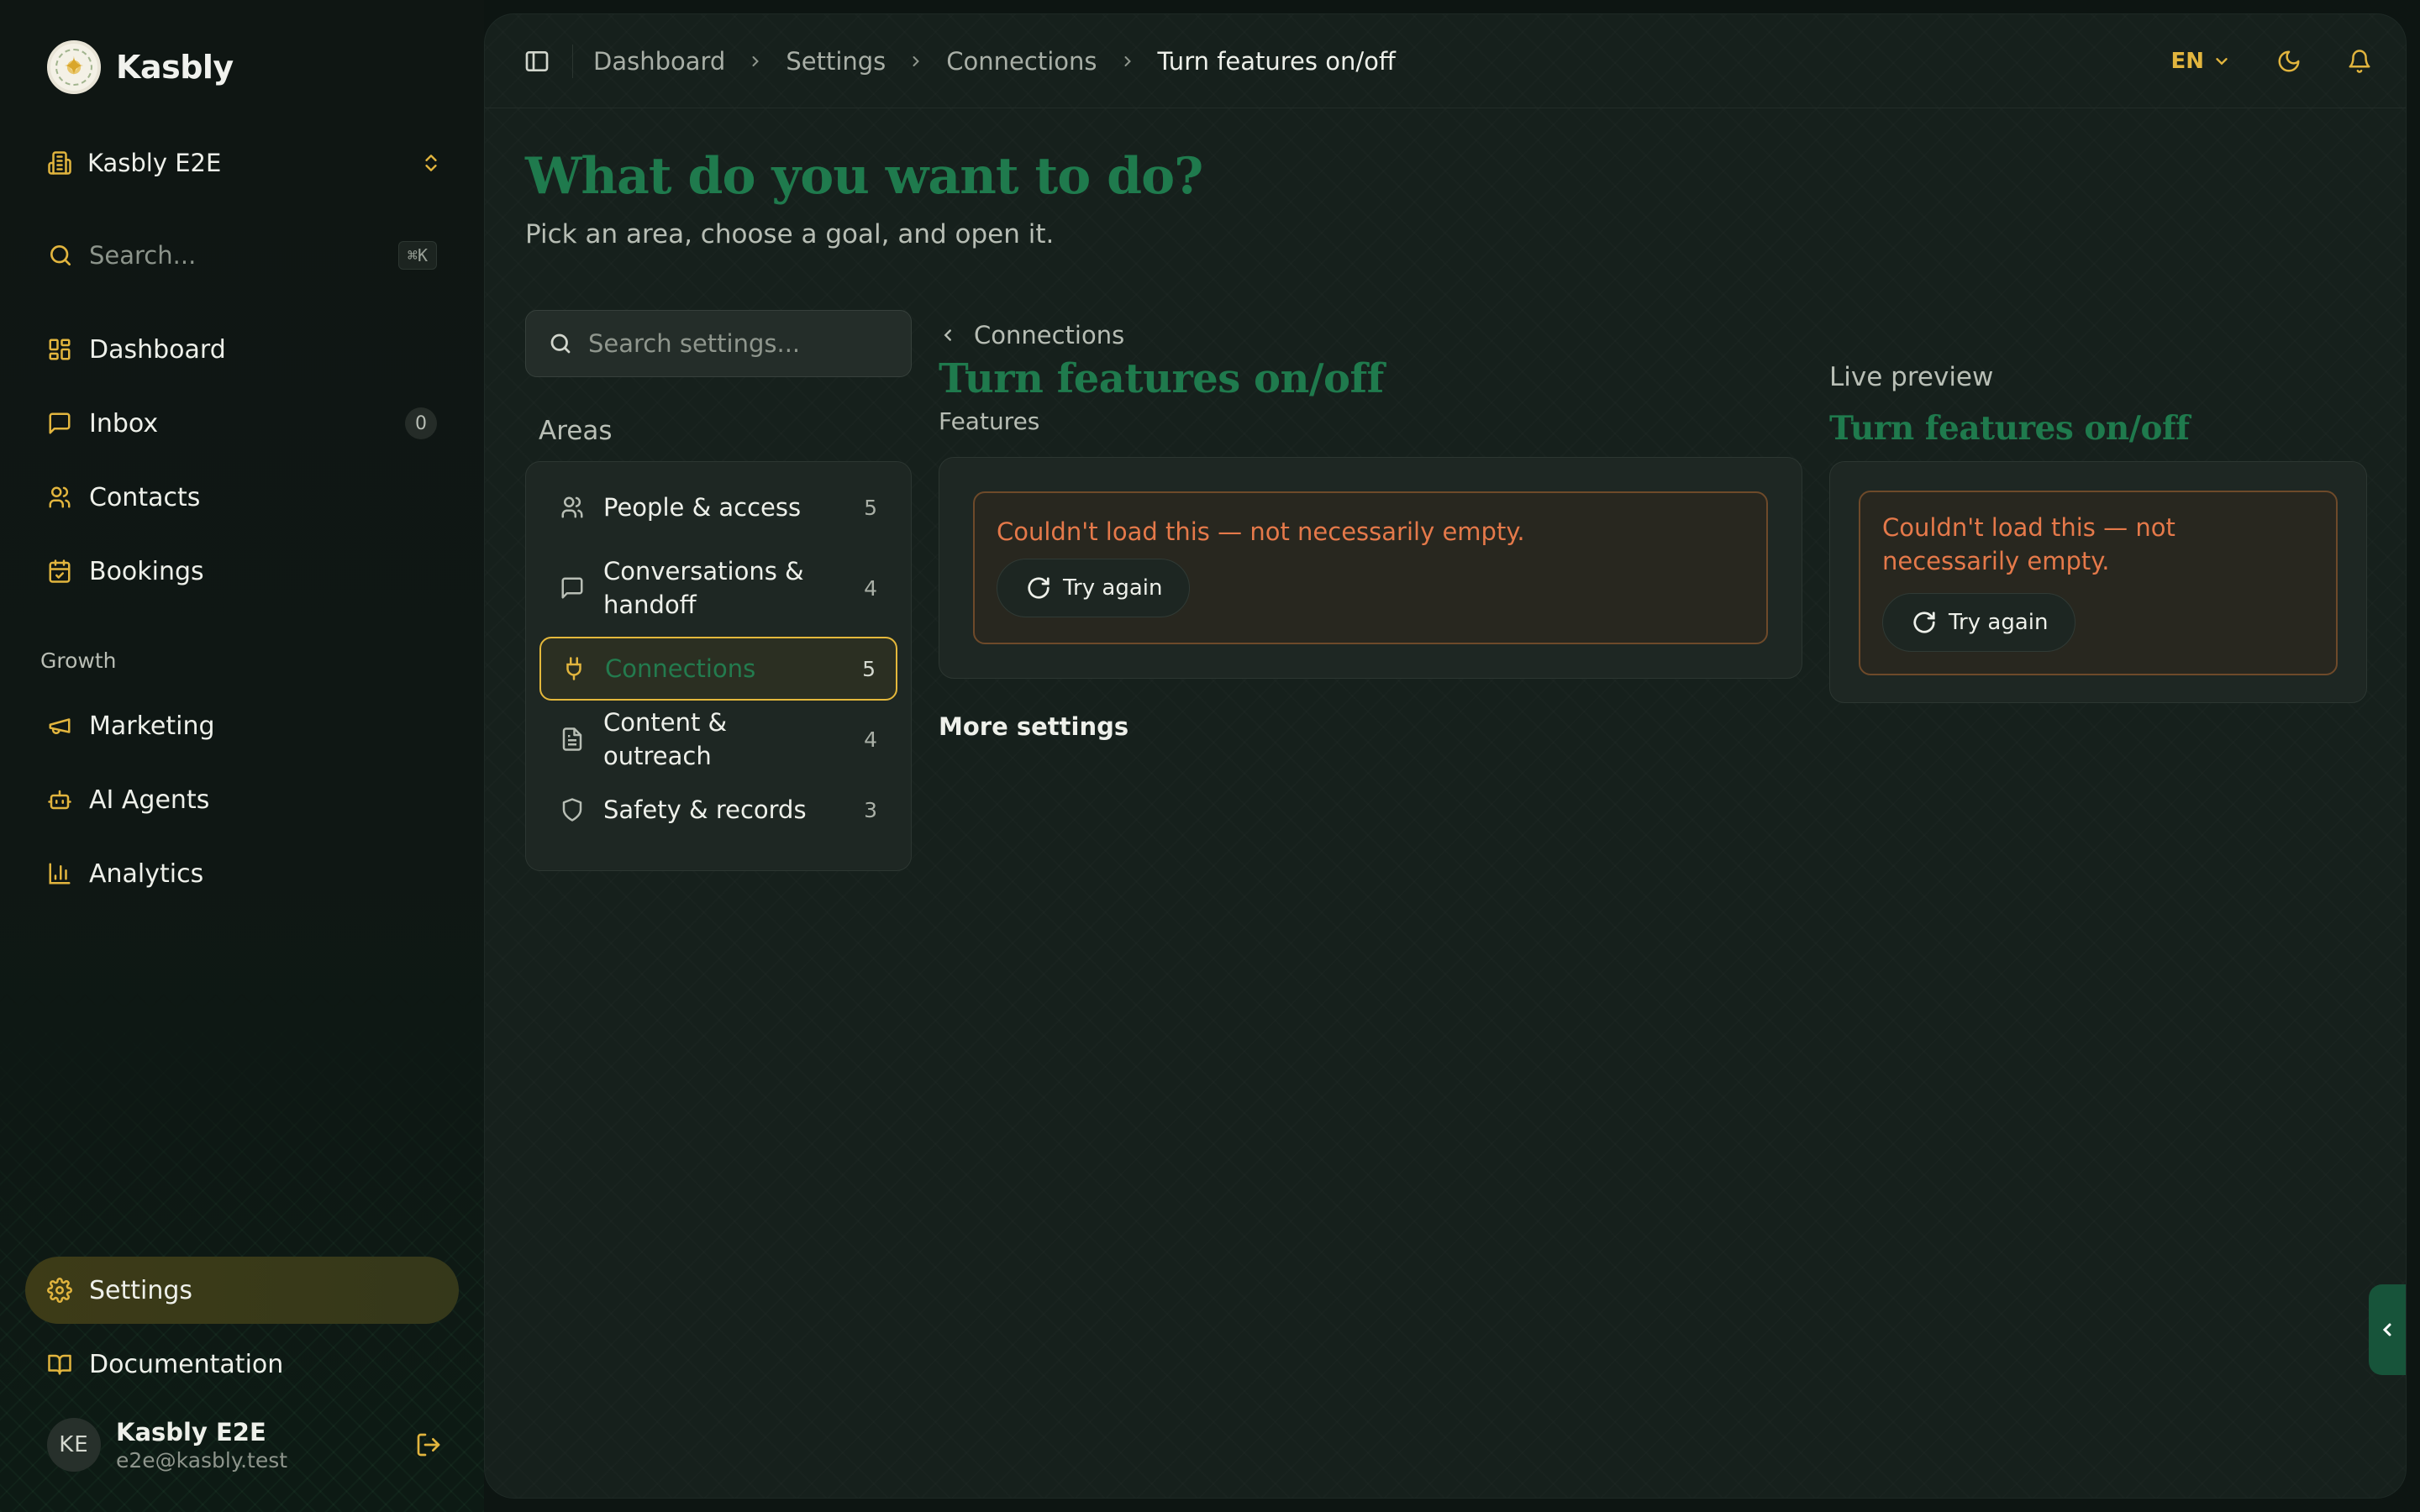 The height and width of the screenshot is (1512, 2420). What do you see at coordinates (572, 739) in the screenshot?
I see `document-icon` at bounding box center [572, 739].